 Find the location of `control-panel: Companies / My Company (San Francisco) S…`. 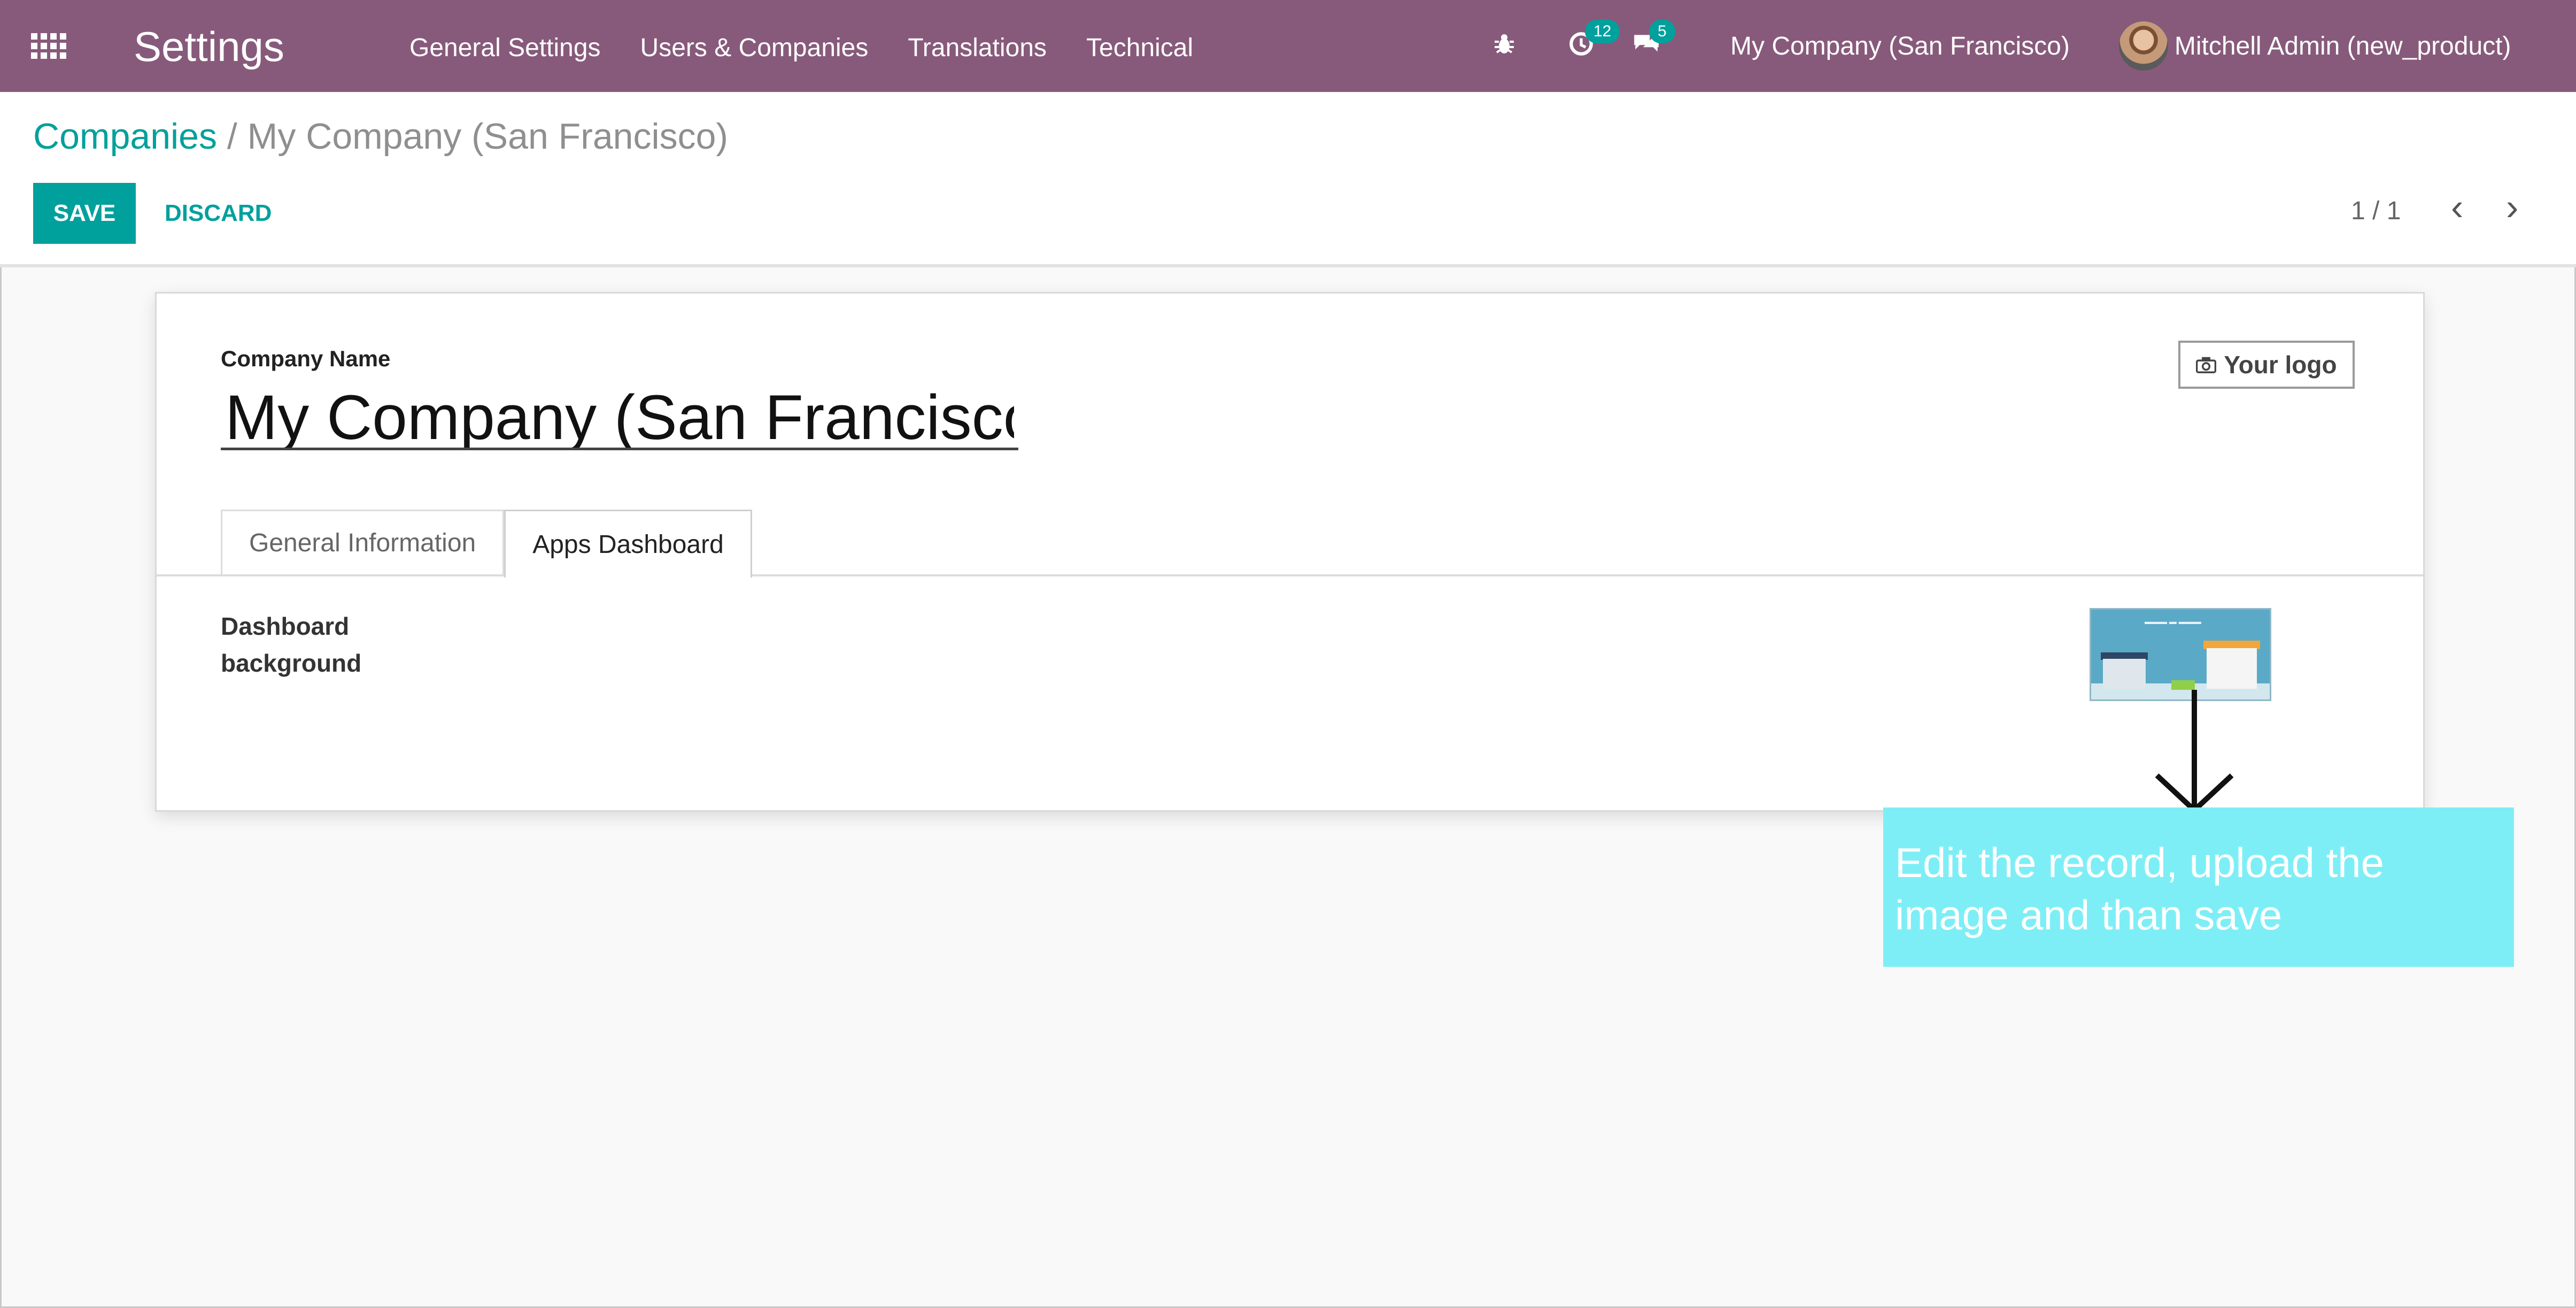

control-panel: Companies / My Company (San Francisco) S… is located at coordinates (1288, 179).